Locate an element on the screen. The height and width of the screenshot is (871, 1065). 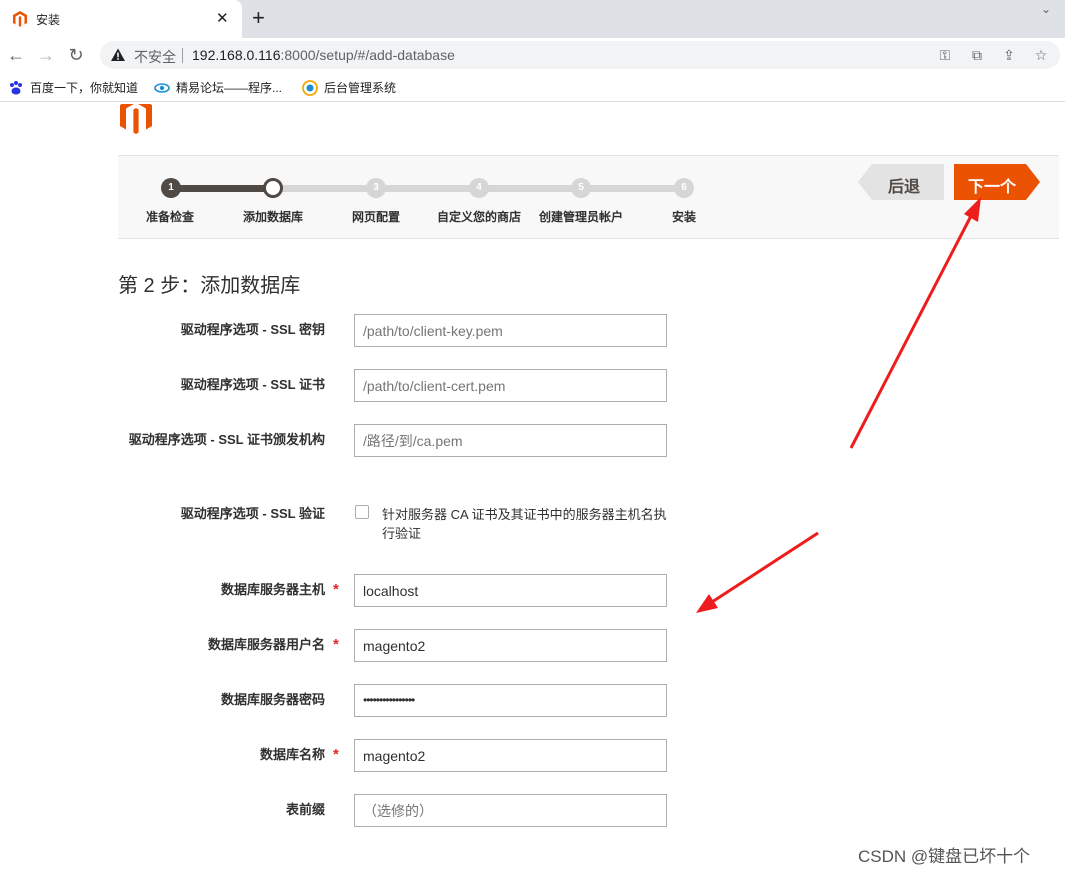
db-name-label: 数据库名称 is located at coordinates (292, 754).